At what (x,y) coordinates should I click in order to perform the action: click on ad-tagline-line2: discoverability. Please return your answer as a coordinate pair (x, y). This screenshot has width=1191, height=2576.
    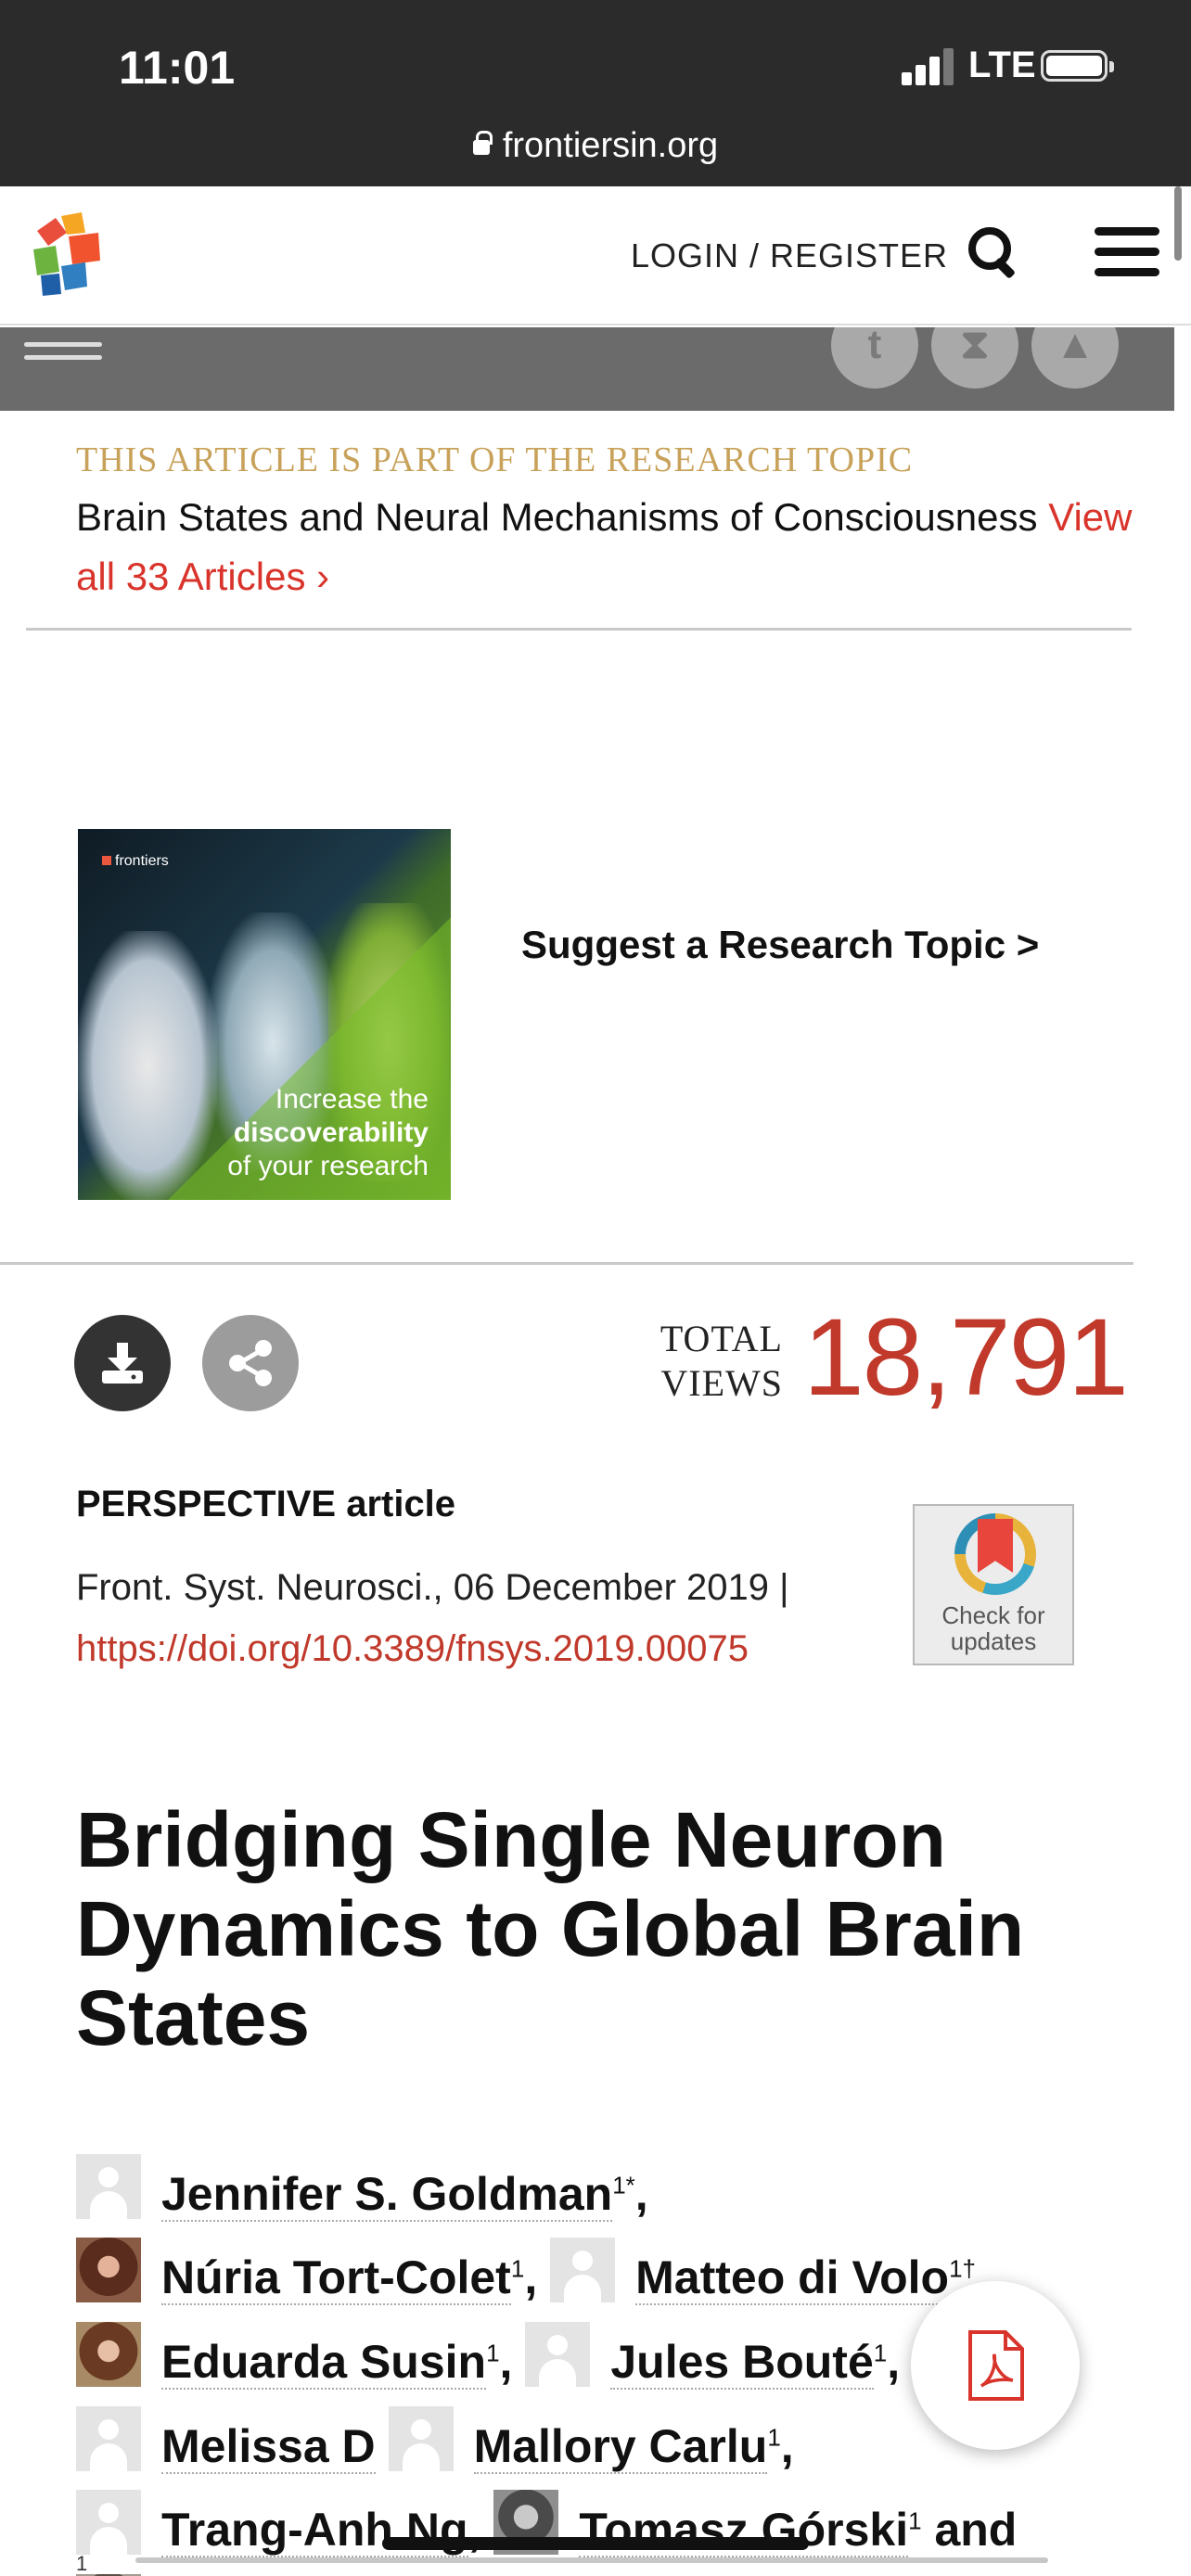
    Looking at the image, I should click on (331, 1132).